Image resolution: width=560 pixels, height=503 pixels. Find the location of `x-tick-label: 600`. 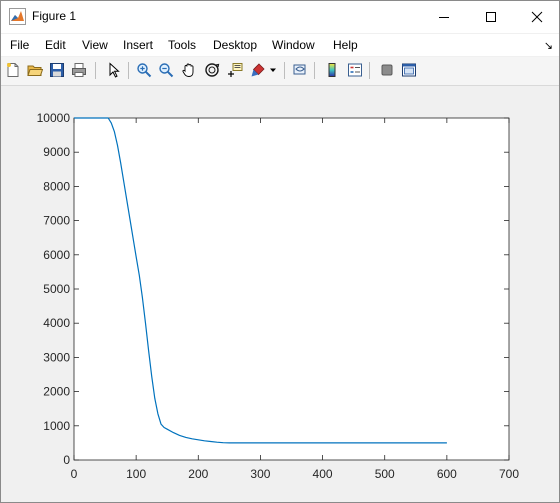

x-tick-label: 600 is located at coordinates (447, 474).